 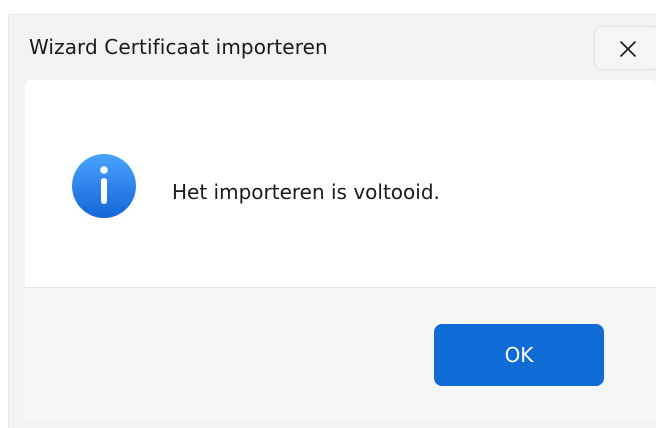 I want to click on background-strip, so click(x=328, y=7).